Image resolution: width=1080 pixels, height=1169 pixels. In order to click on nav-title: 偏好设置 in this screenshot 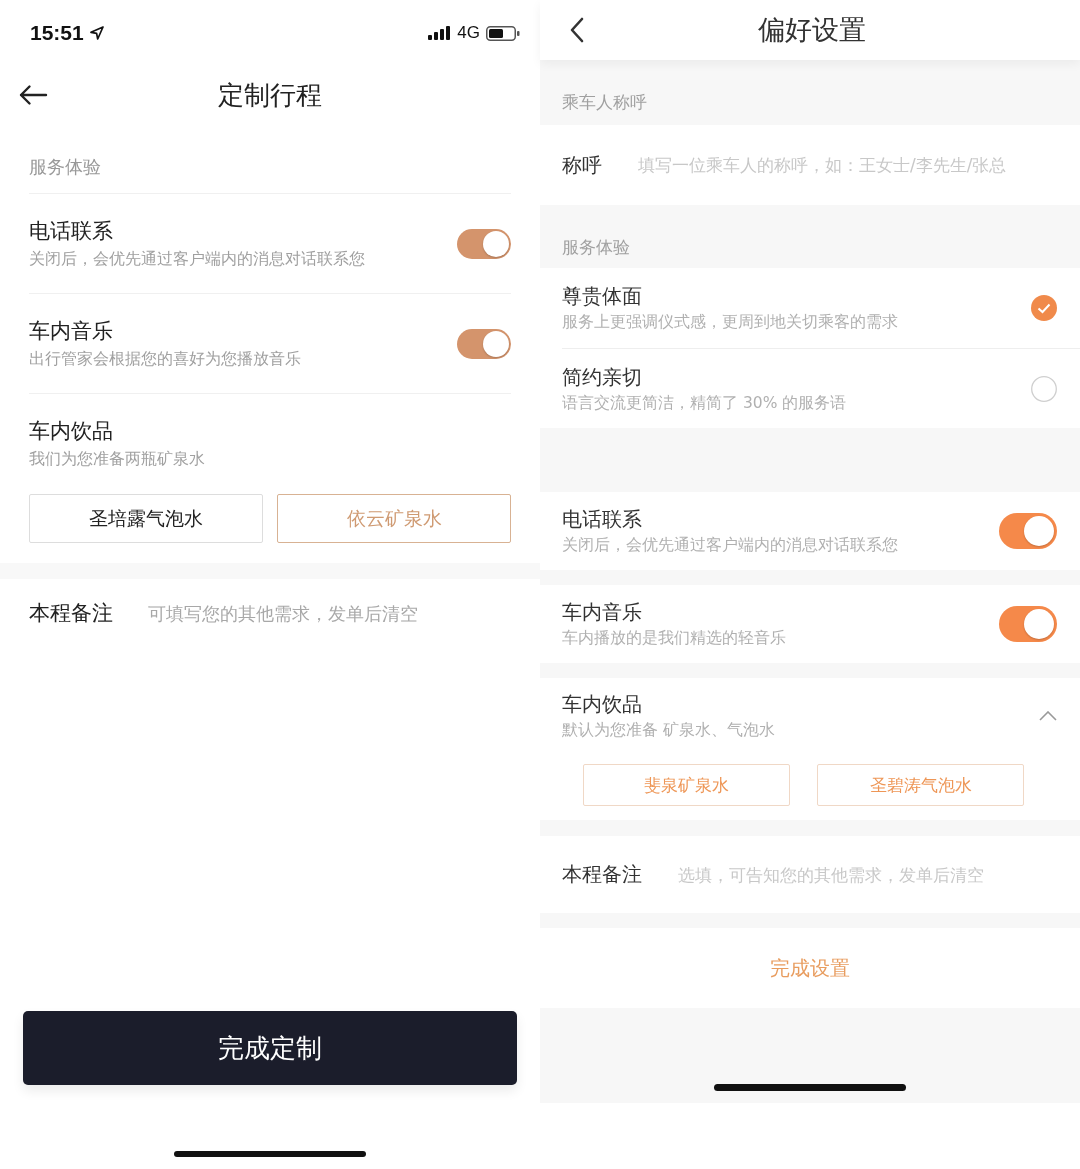, I will do `click(811, 30)`.